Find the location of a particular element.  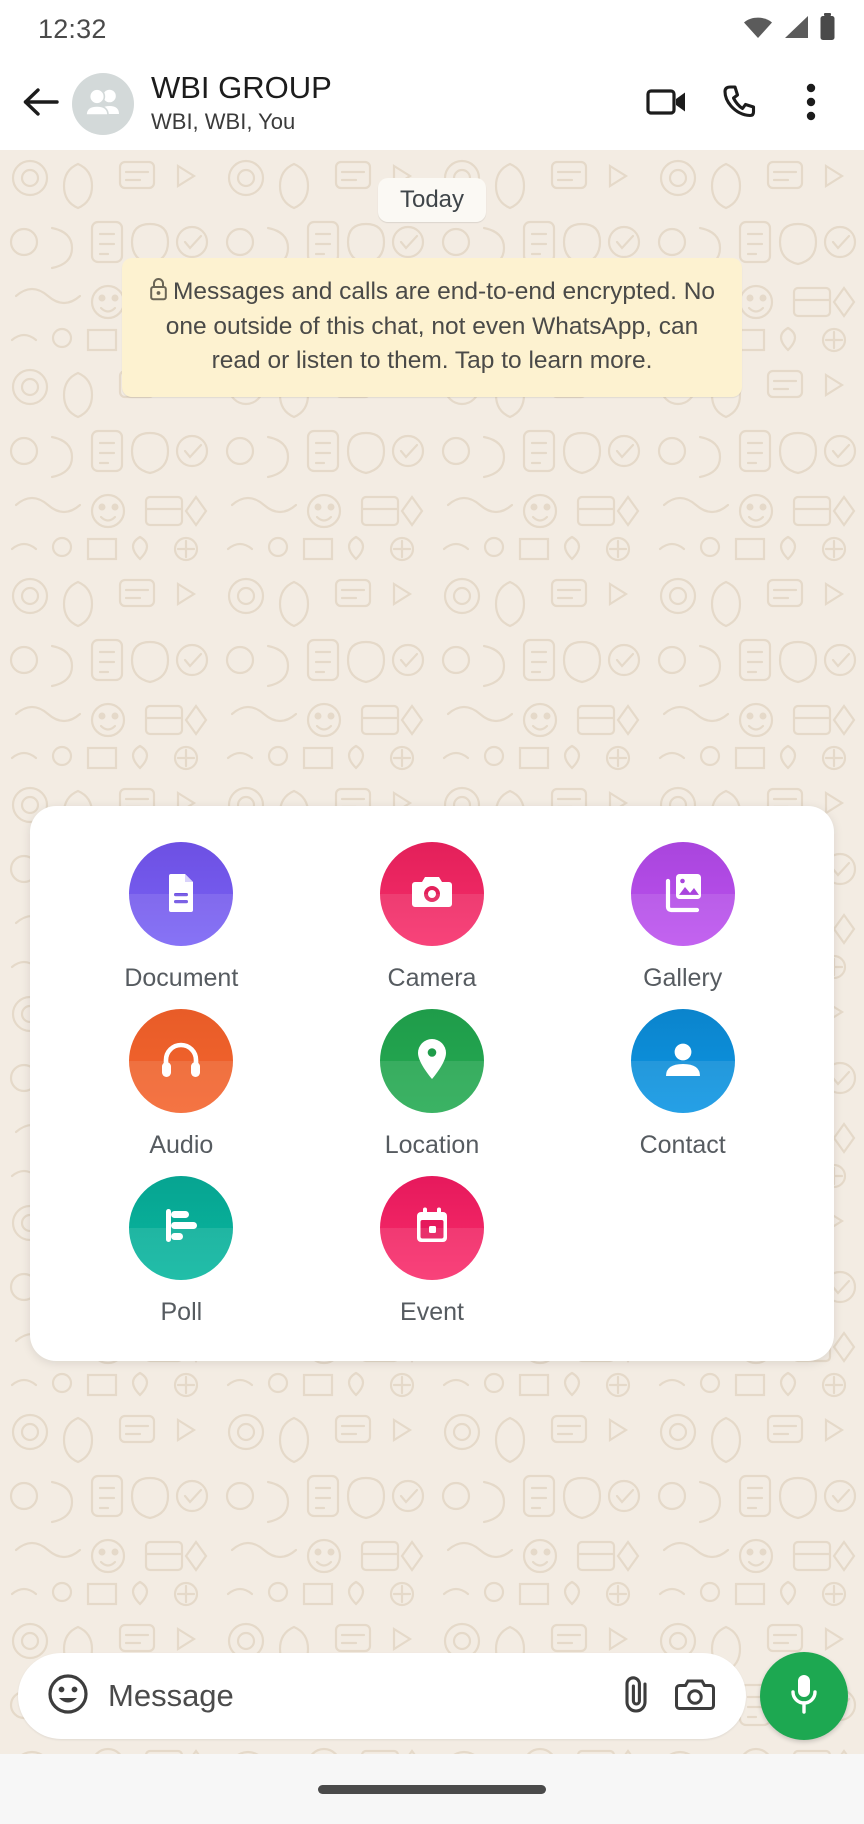

camera-button is located at coordinates (431, 894).